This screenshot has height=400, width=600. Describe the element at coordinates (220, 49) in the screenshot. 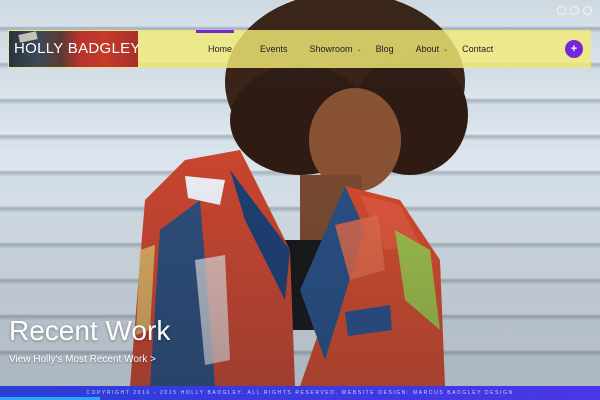

I see `nav-item-label: Home` at that location.